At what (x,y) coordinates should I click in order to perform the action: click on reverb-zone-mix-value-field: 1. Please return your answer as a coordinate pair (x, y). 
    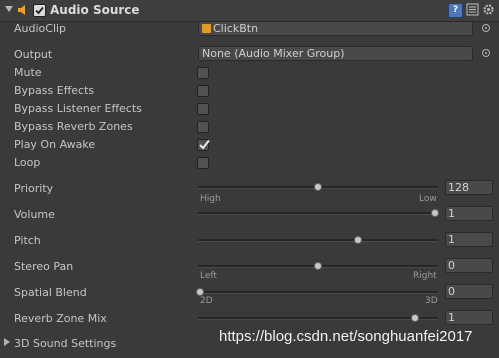
    Looking at the image, I should click on (469, 317).